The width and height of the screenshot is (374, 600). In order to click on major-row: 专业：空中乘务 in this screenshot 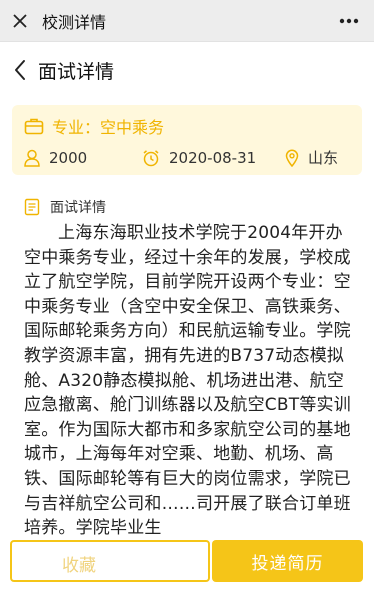, I will do `click(94, 126)`.